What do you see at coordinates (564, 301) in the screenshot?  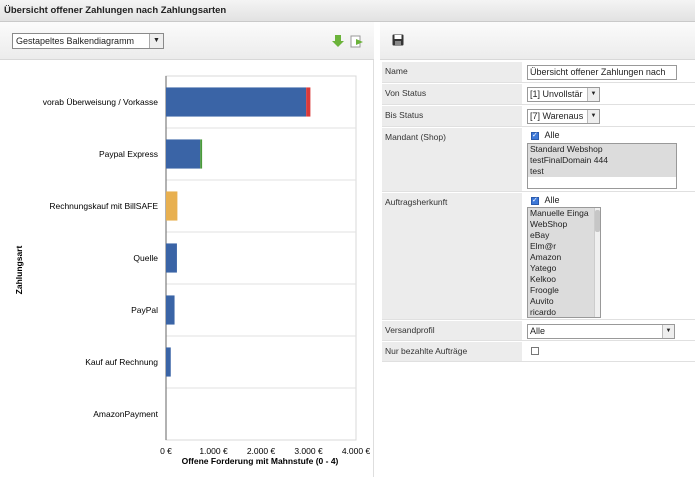 I see `list-item: Auvito` at bounding box center [564, 301].